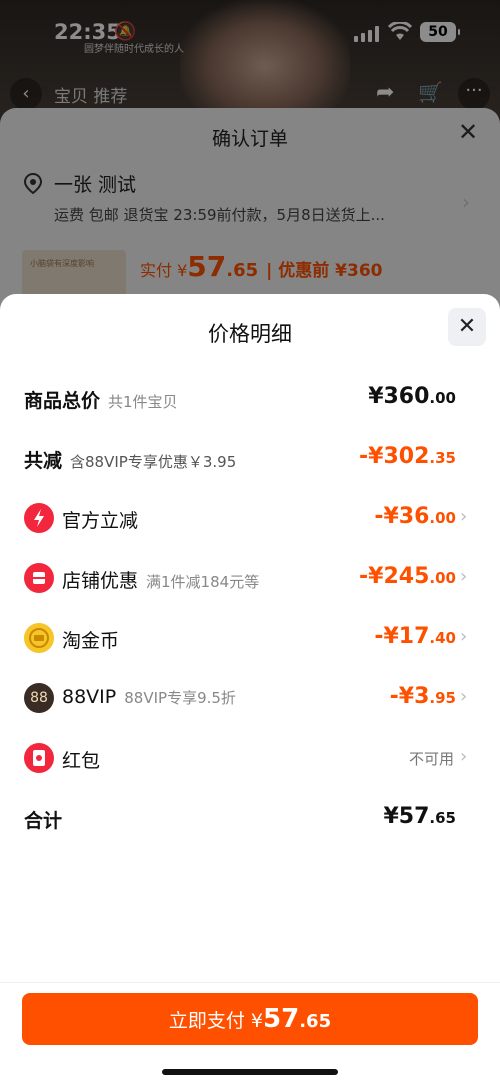 The image size is (500, 1084). Describe the element at coordinates (39, 758) in the screenshot. I see `red-packet-icon` at that location.